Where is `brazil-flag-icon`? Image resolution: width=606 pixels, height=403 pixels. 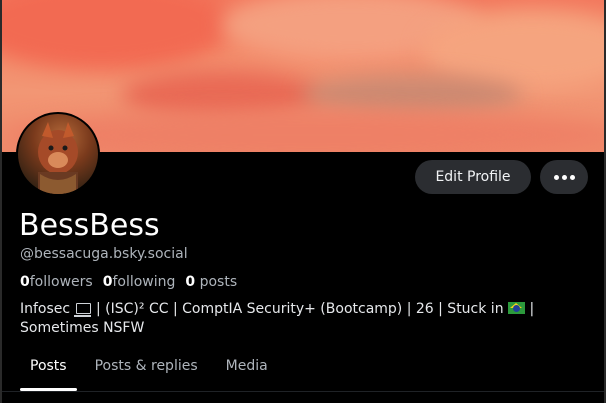 brazil-flag-icon is located at coordinates (517, 308).